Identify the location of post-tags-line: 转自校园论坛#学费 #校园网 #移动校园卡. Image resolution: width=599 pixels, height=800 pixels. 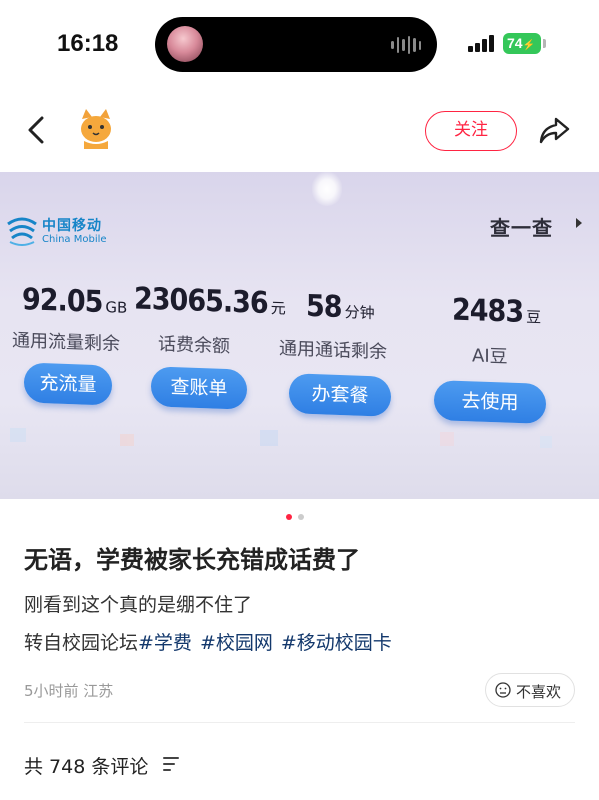
(208, 641).